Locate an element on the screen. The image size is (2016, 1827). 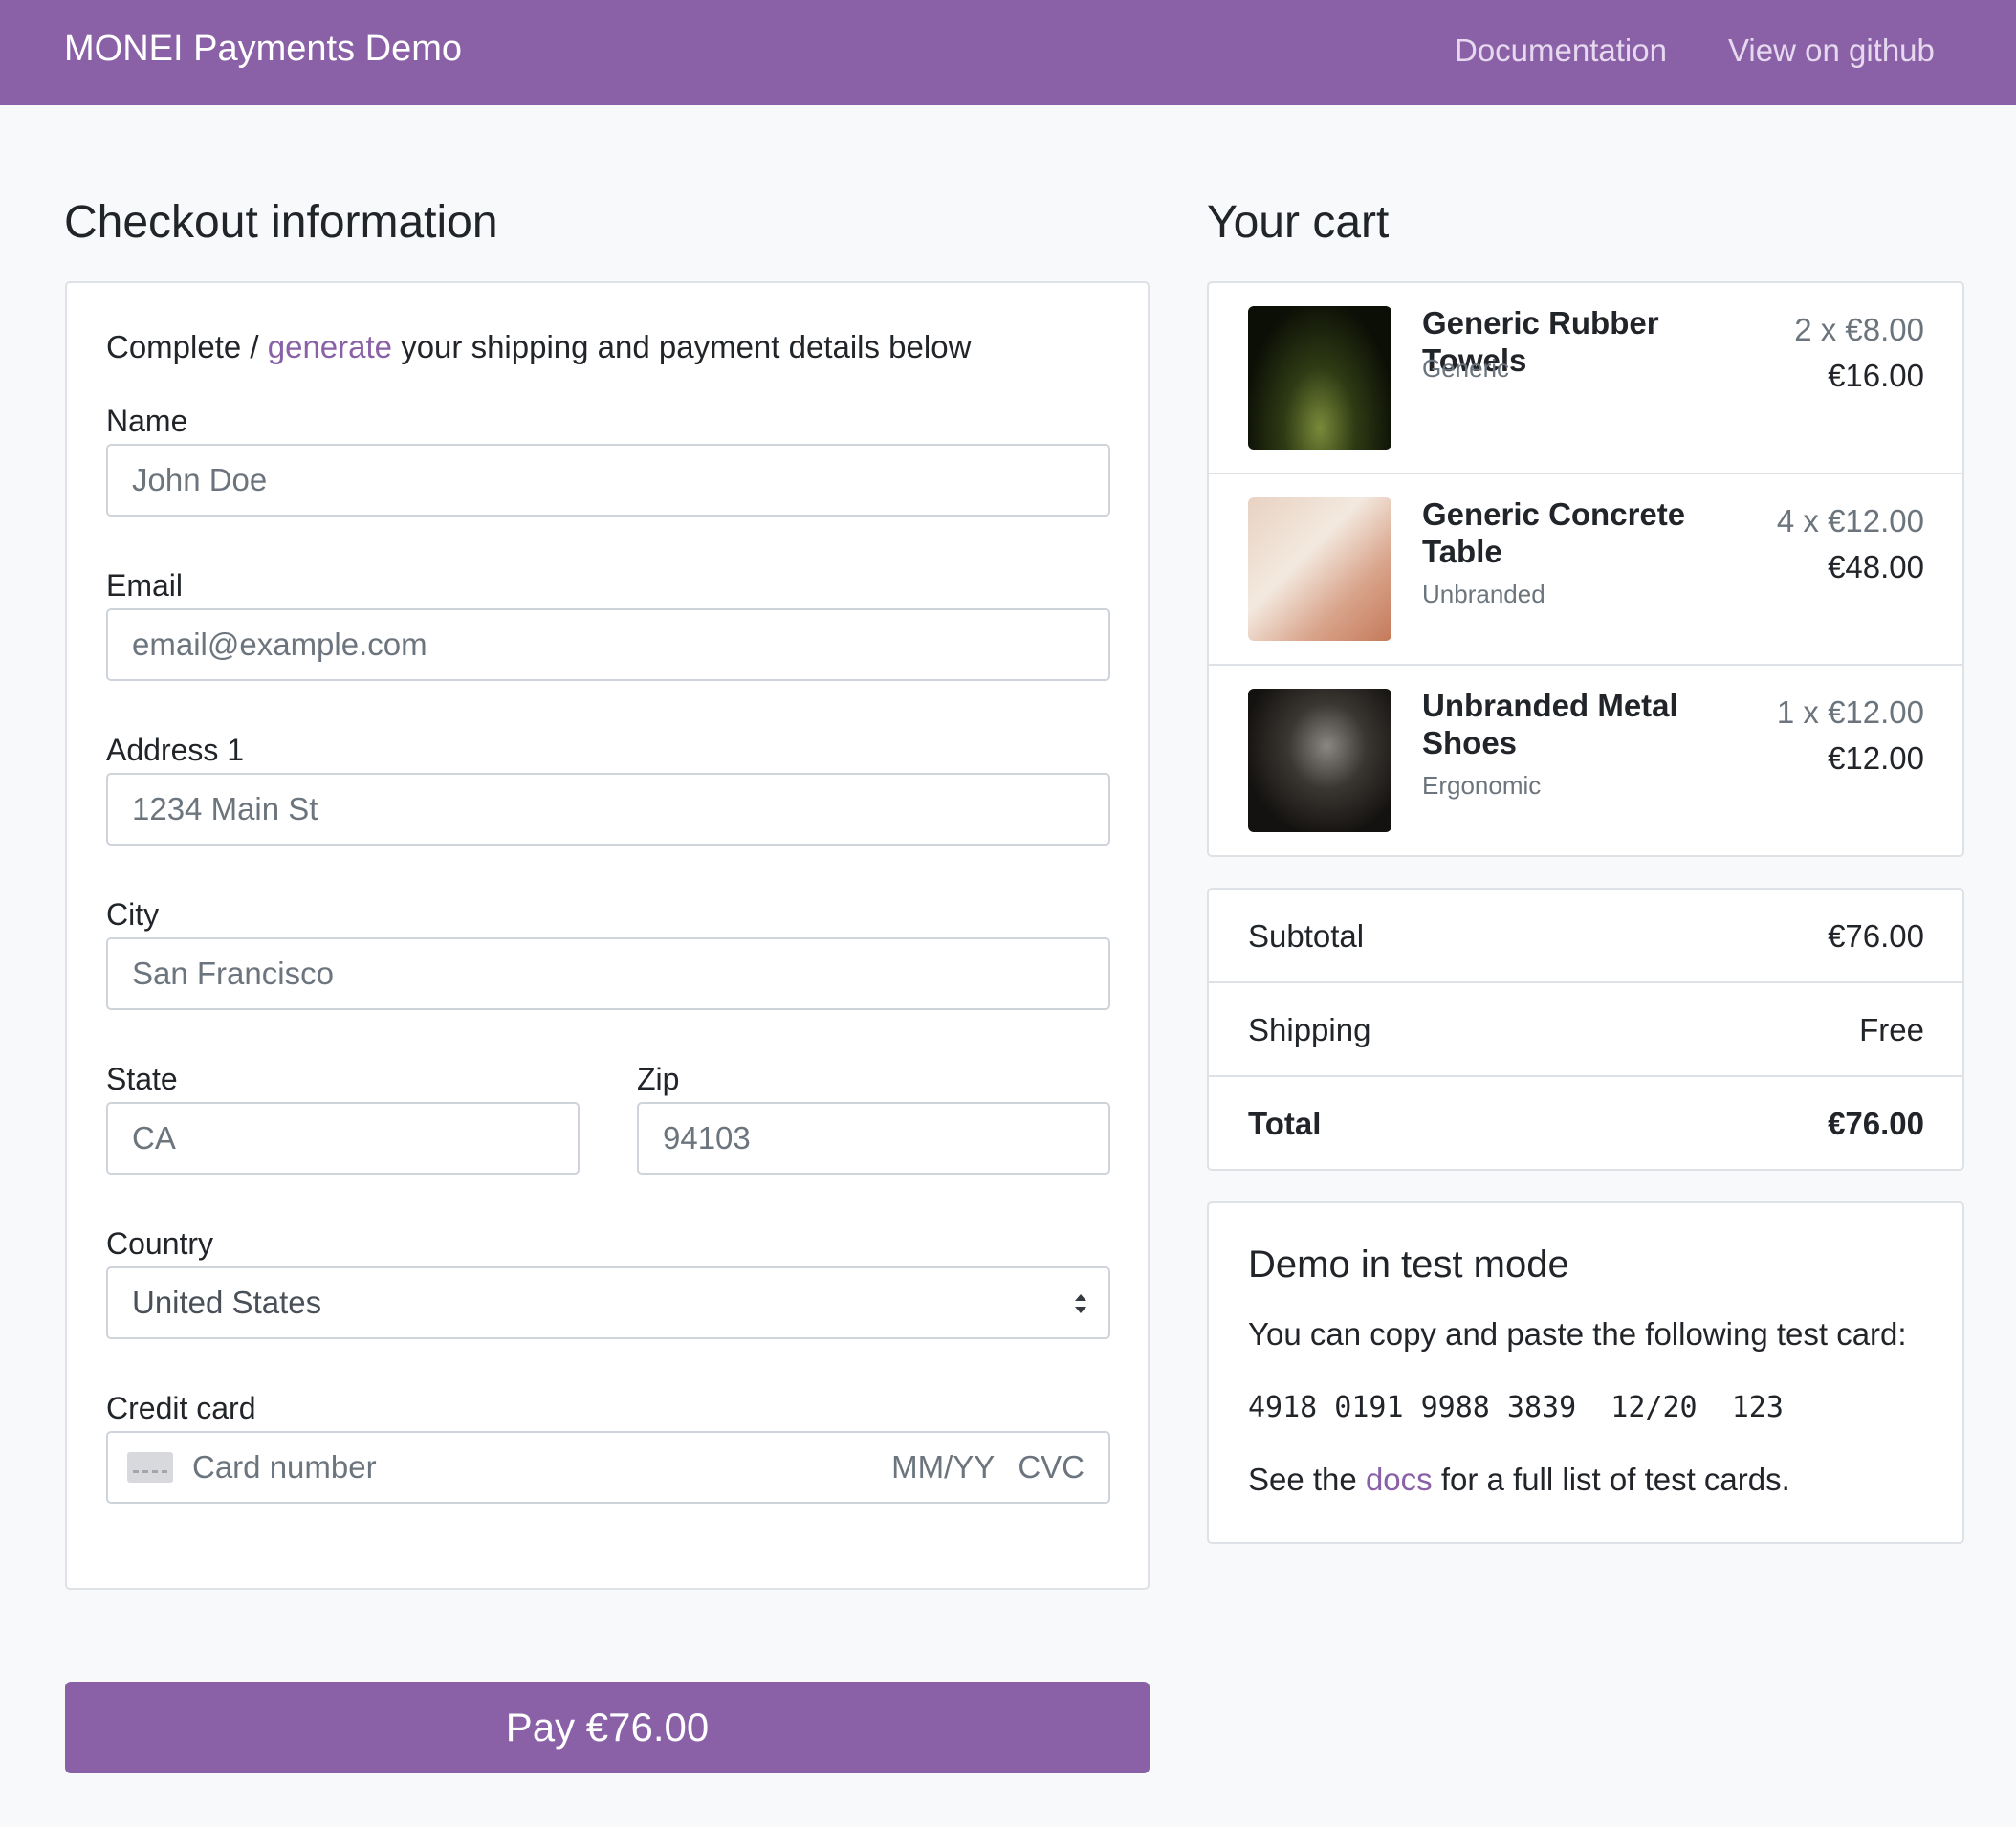
item-total: €16.00 is located at coordinates (1876, 375).